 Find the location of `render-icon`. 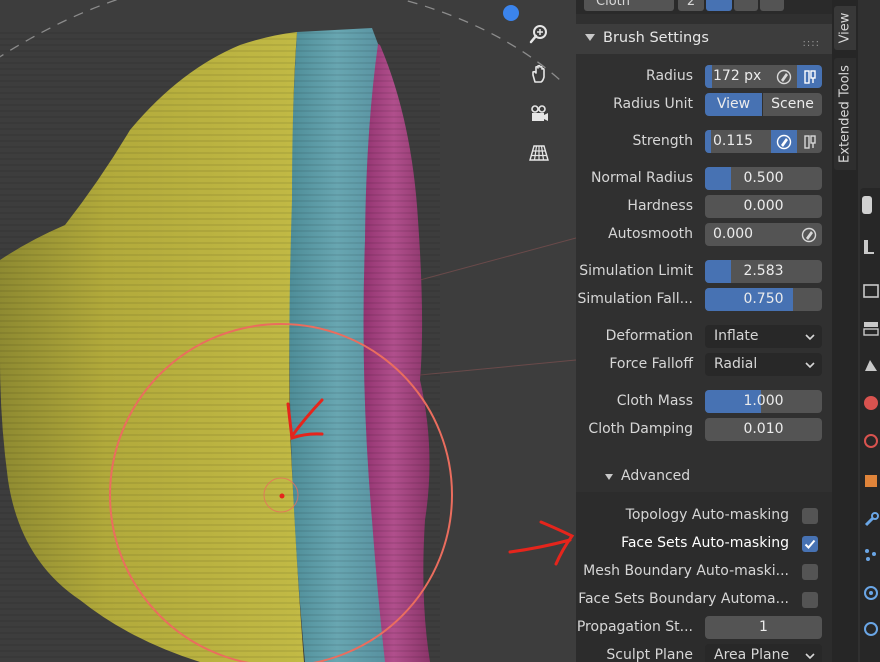

render-icon is located at coordinates (871, 247).